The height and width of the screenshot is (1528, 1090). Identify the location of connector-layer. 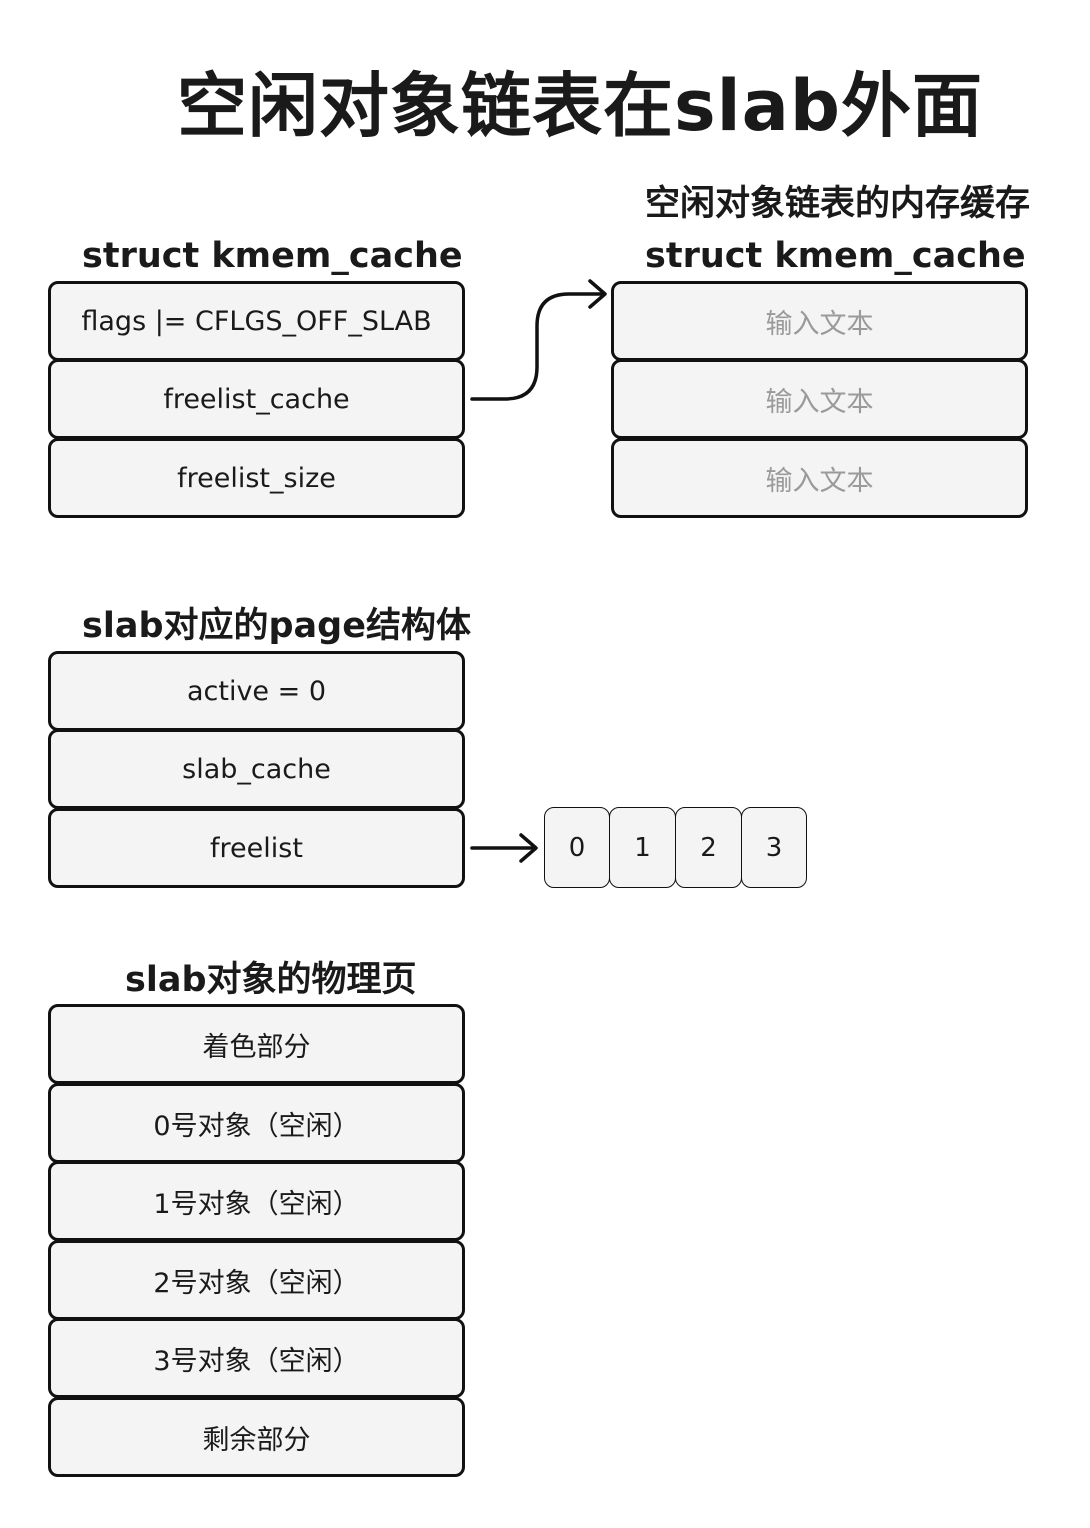
(538, 571).